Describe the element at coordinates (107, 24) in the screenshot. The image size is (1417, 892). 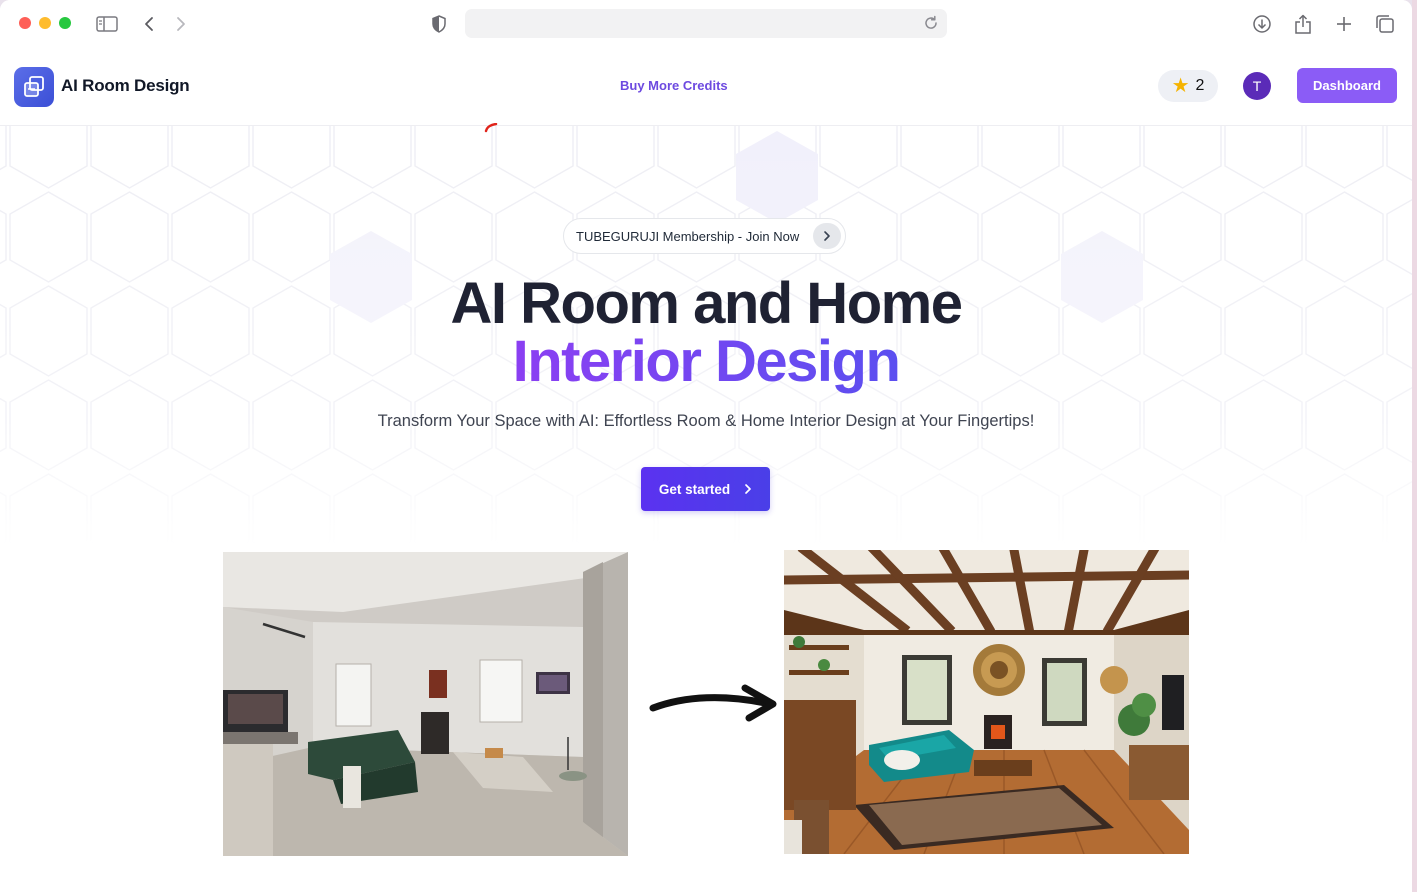
I see `sidebar-icon` at that location.